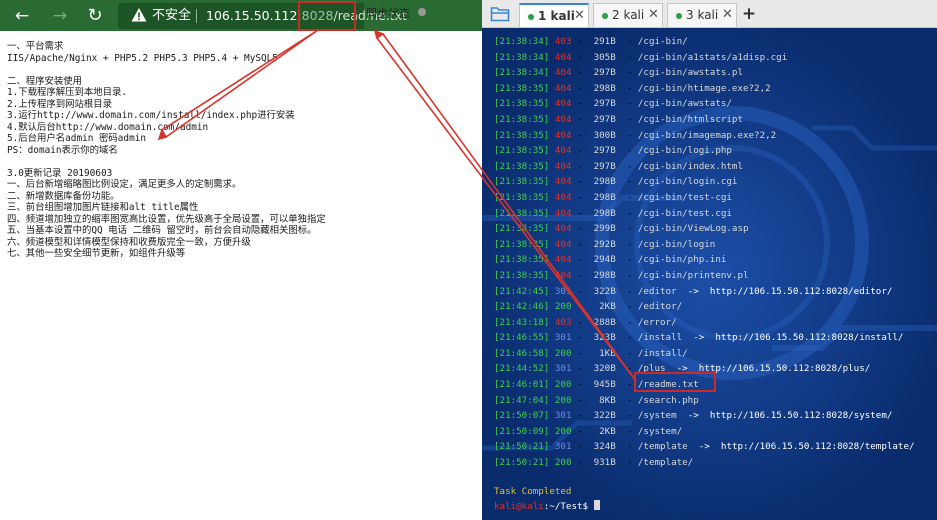 The height and width of the screenshot is (520, 937). I want to click on log-timestamp: [21:44:52], so click(522, 369).